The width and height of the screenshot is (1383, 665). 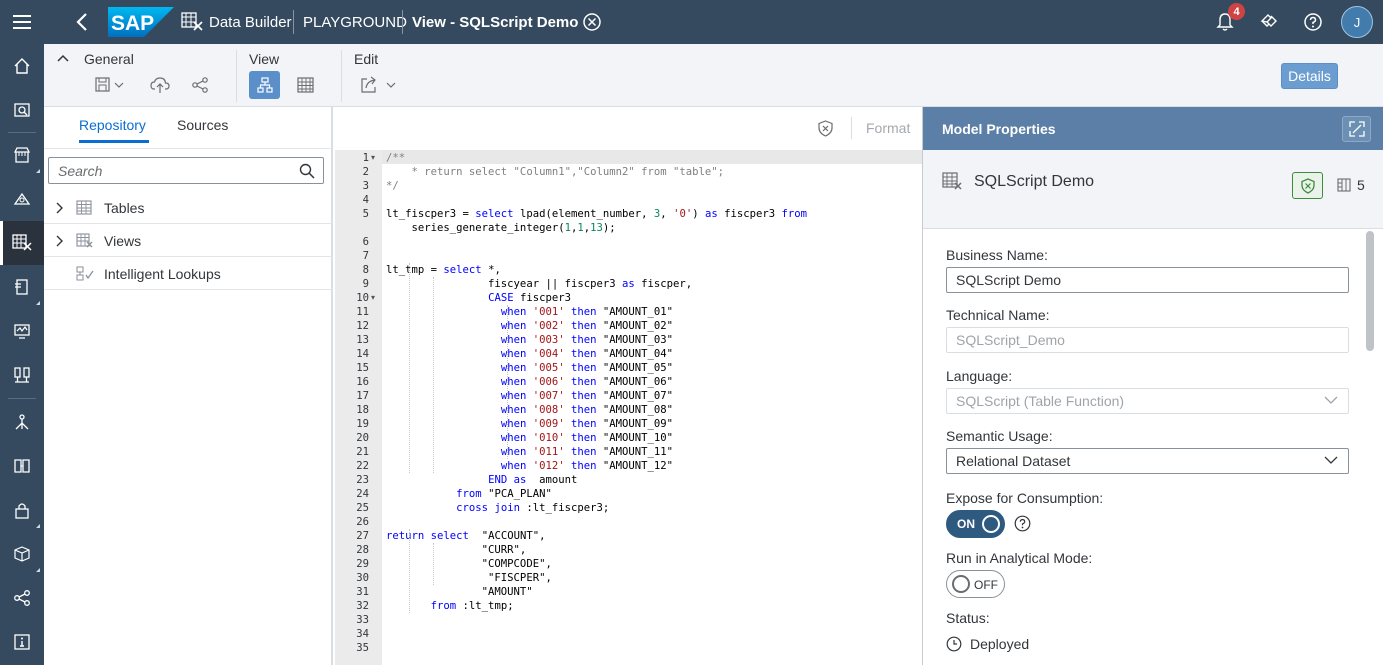 What do you see at coordinates (1357, 22) in the screenshot?
I see `avatar: J` at bounding box center [1357, 22].